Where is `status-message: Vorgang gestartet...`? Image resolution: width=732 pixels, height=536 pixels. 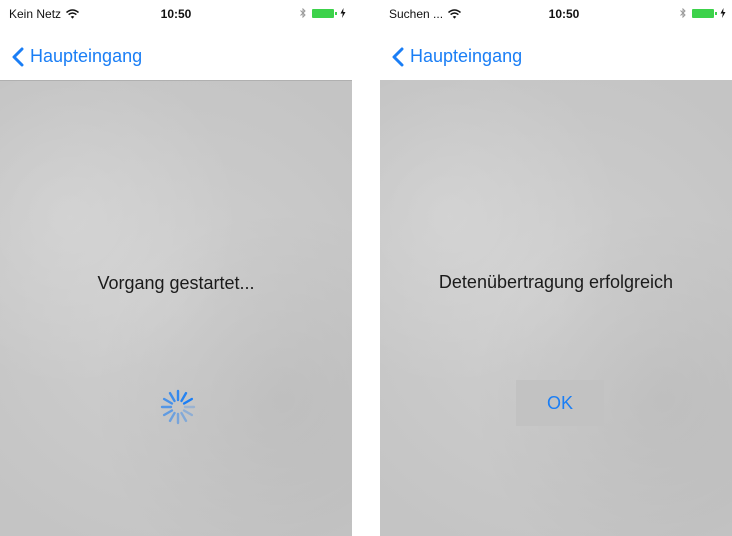 status-message: Vorgang gestartet... is located at coordinates (176, 283).